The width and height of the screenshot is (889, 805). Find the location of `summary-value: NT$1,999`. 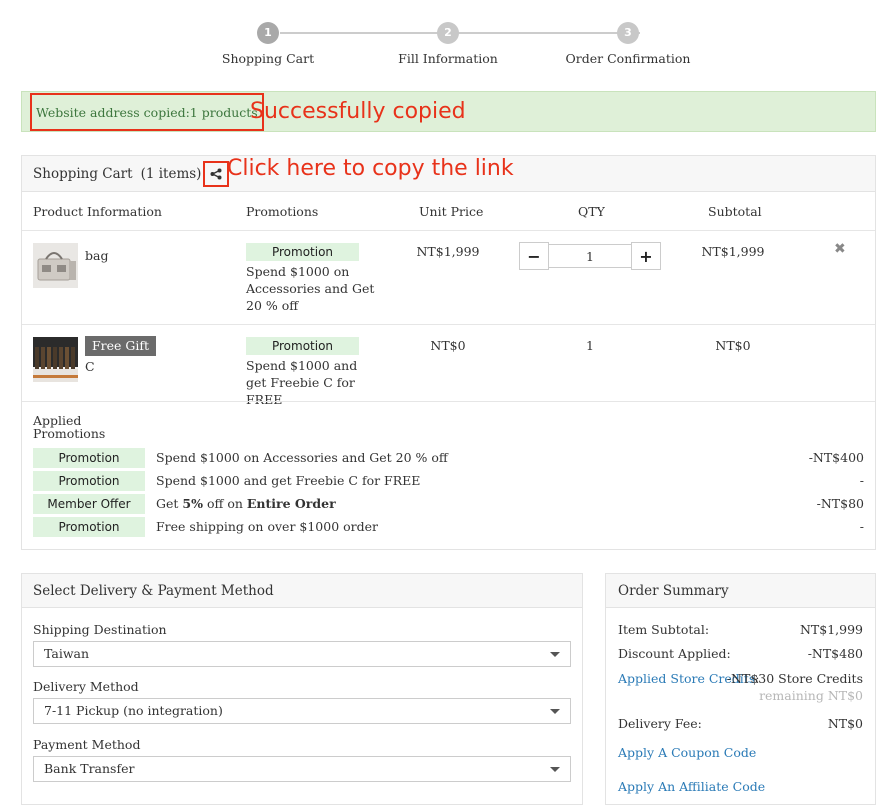

summary-value: NT$1,999 is located at coordinates (831, 629).